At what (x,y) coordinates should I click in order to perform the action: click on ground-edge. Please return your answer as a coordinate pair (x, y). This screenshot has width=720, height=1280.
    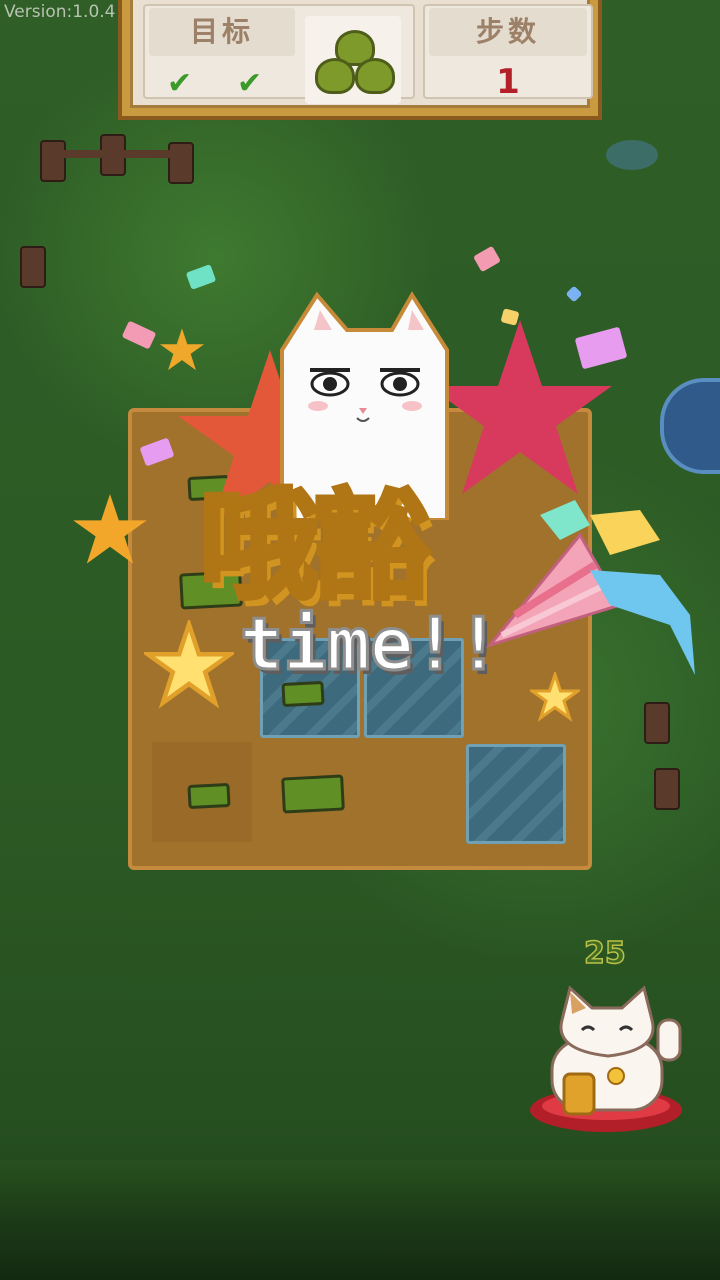
    Looking at the image, I should click on (360, 1220).